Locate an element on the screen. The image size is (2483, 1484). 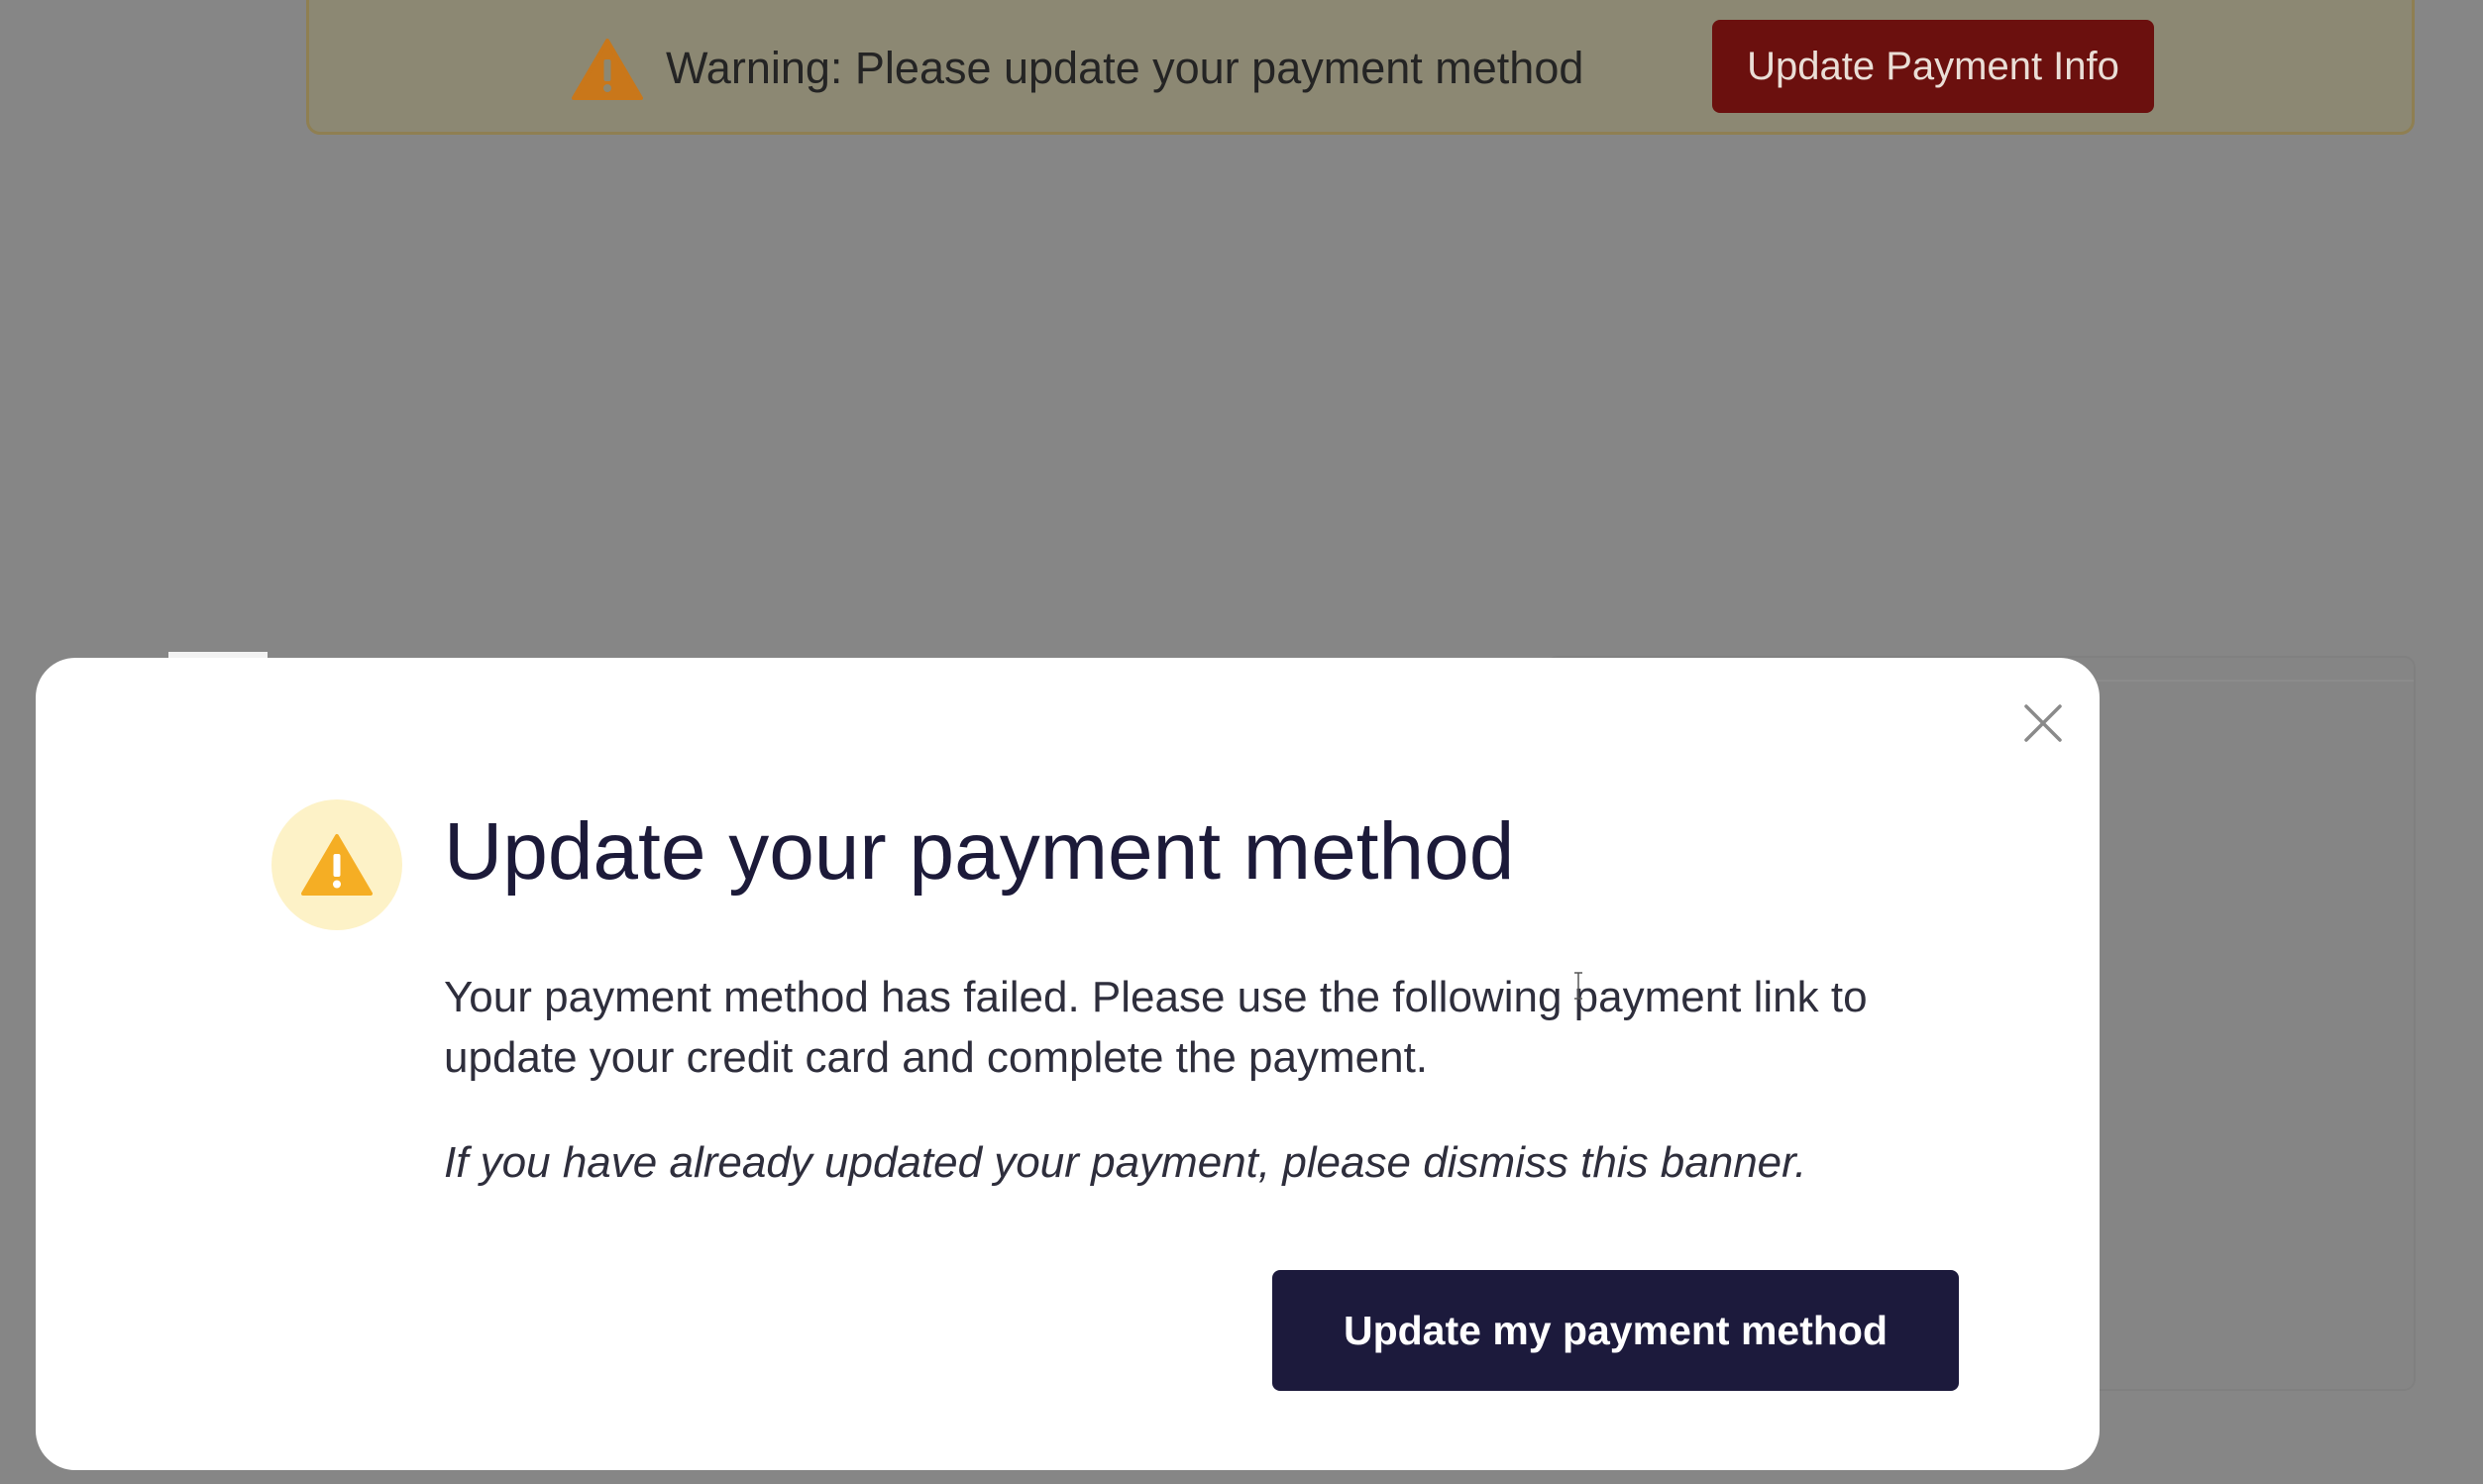
modal-title: Update your payment method is located at coordinates (979, 852).